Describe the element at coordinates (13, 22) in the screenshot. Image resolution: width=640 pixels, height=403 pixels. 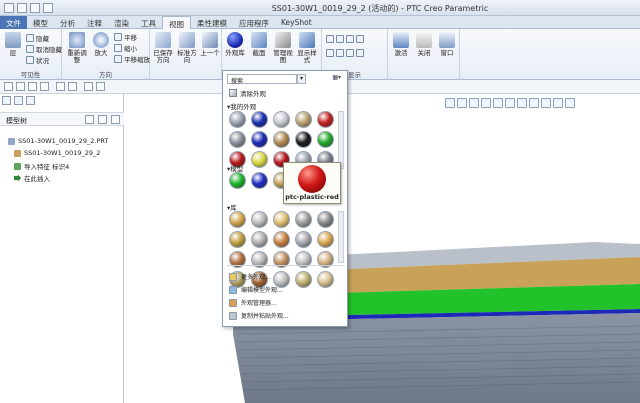
I see `tab-file: 文件` at that location.